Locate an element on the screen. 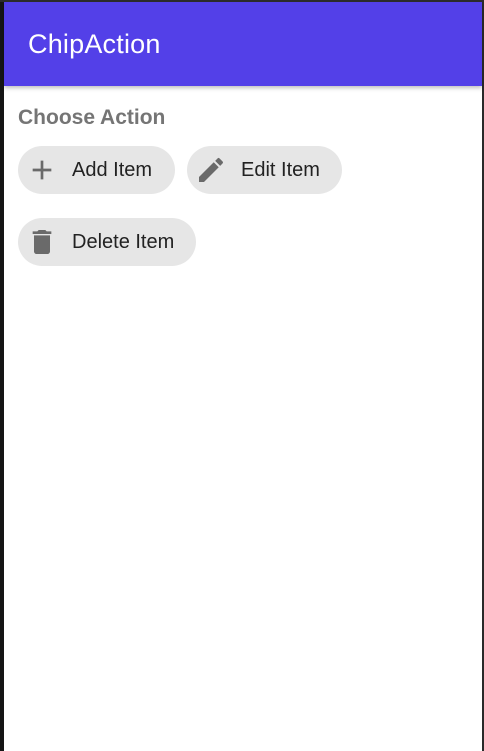 This screenshot has height=751, width=484. pencil-icon is located at coordinates (211, 170).